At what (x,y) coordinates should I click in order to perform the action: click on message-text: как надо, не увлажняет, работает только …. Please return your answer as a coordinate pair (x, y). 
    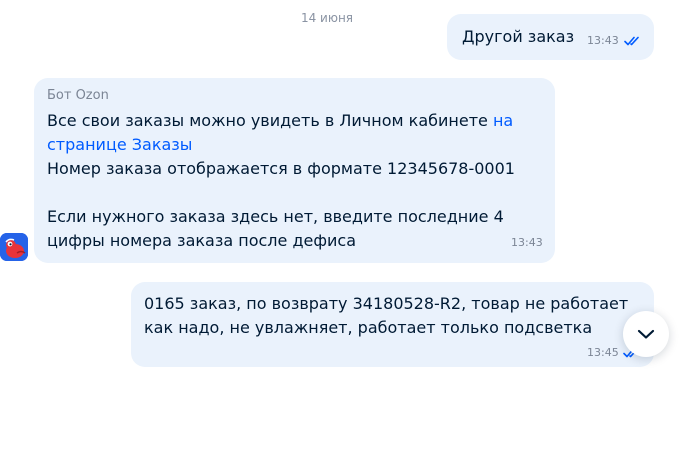
    Looking at the image, I should click on (368, 327).